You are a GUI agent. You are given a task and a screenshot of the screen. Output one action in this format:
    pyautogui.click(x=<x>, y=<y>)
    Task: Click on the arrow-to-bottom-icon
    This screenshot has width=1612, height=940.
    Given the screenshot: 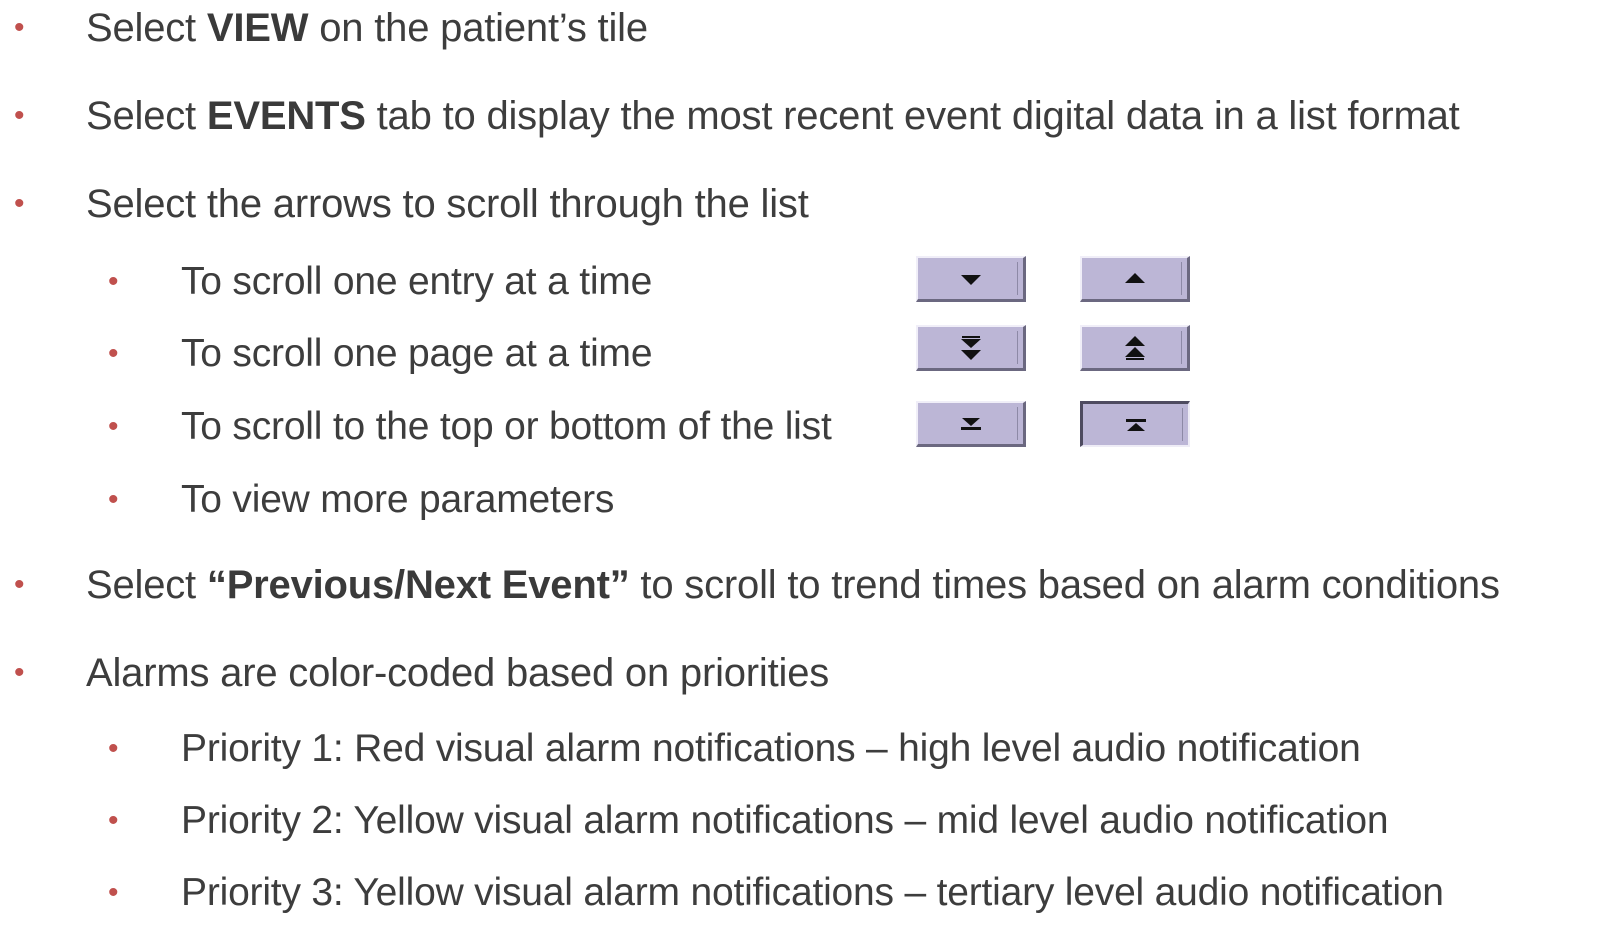 What is the action you would take?
    pyautogui.click(x=970, y=423)
    